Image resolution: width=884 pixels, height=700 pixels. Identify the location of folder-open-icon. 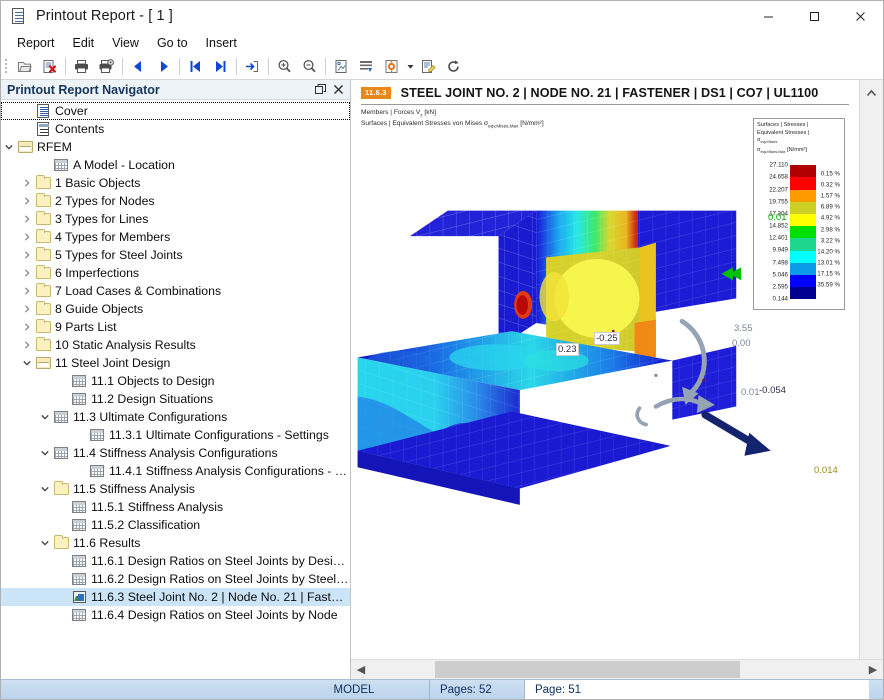
(43, 363).